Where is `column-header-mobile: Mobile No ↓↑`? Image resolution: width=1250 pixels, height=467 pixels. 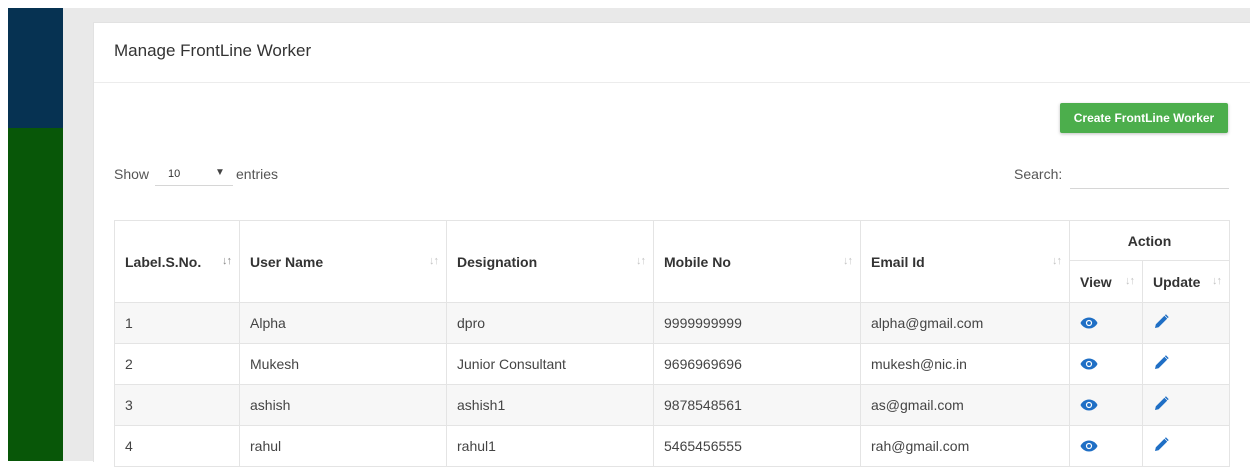 column-header-mobile: Mobile No ↓↑ is located at coordinates (757, 261).